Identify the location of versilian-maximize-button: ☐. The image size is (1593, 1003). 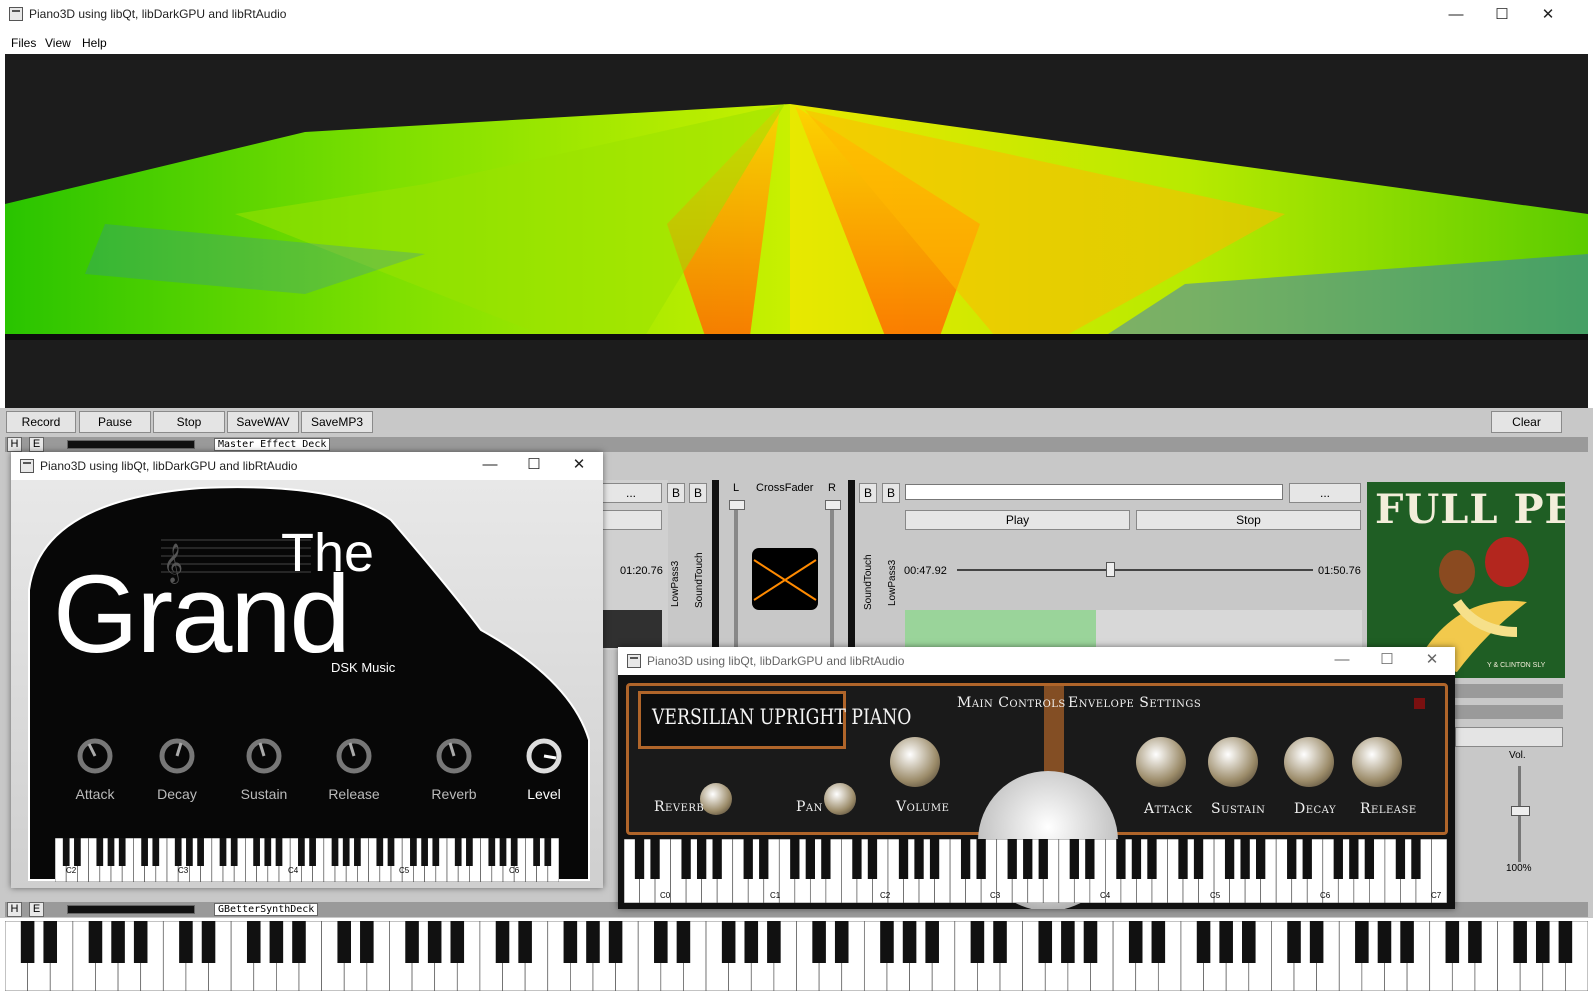
(1387, 660).